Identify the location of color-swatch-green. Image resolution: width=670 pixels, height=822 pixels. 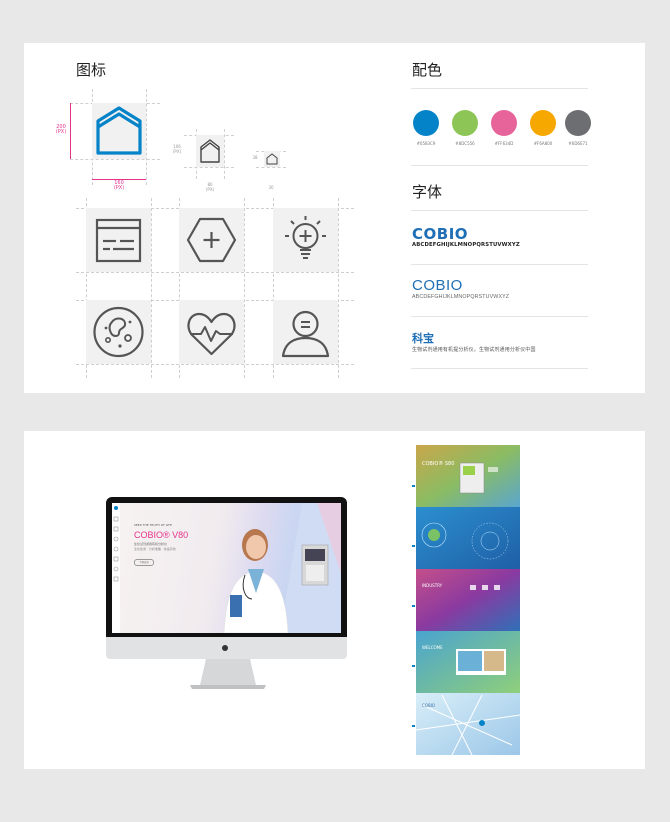
(465, 123).